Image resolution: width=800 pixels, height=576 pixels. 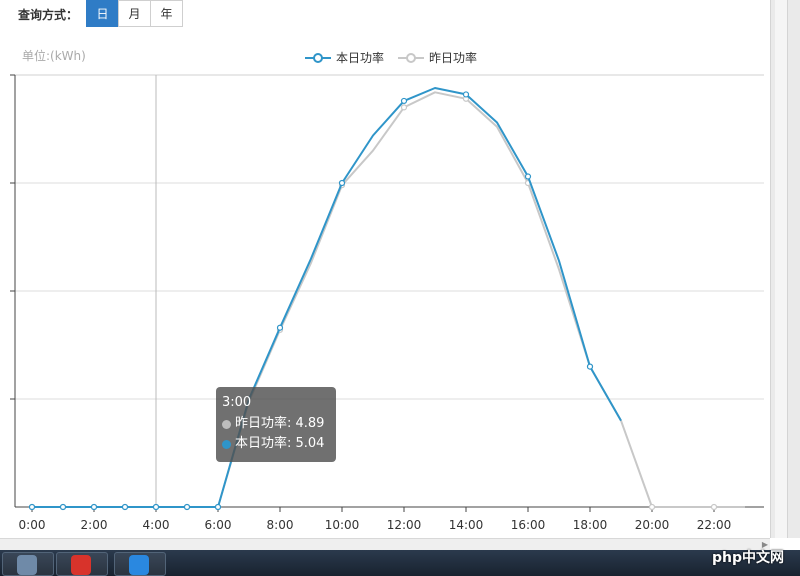 What do you see at coordinates (94, 525) in the screenshot?
I see `x-tick-label-1: 2:00` at bounding box center [94, 525].